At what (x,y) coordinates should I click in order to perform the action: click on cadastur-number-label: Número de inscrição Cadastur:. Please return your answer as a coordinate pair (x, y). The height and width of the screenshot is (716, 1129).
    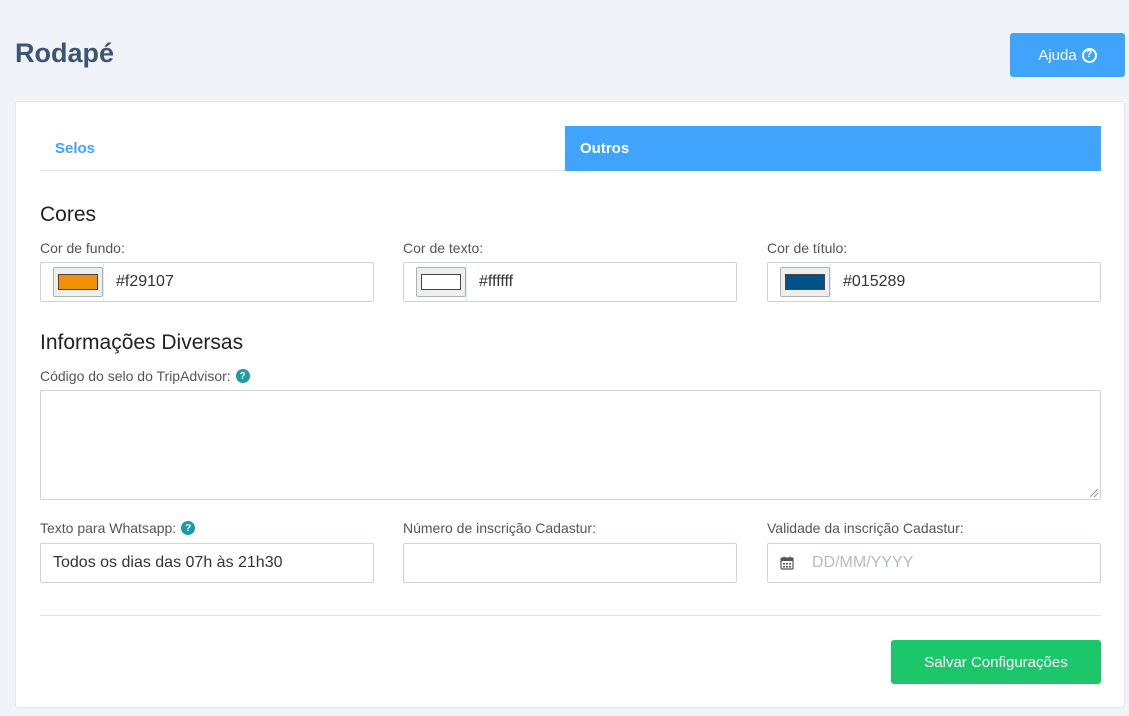
    Looking at the image, I should click on (499, 528).